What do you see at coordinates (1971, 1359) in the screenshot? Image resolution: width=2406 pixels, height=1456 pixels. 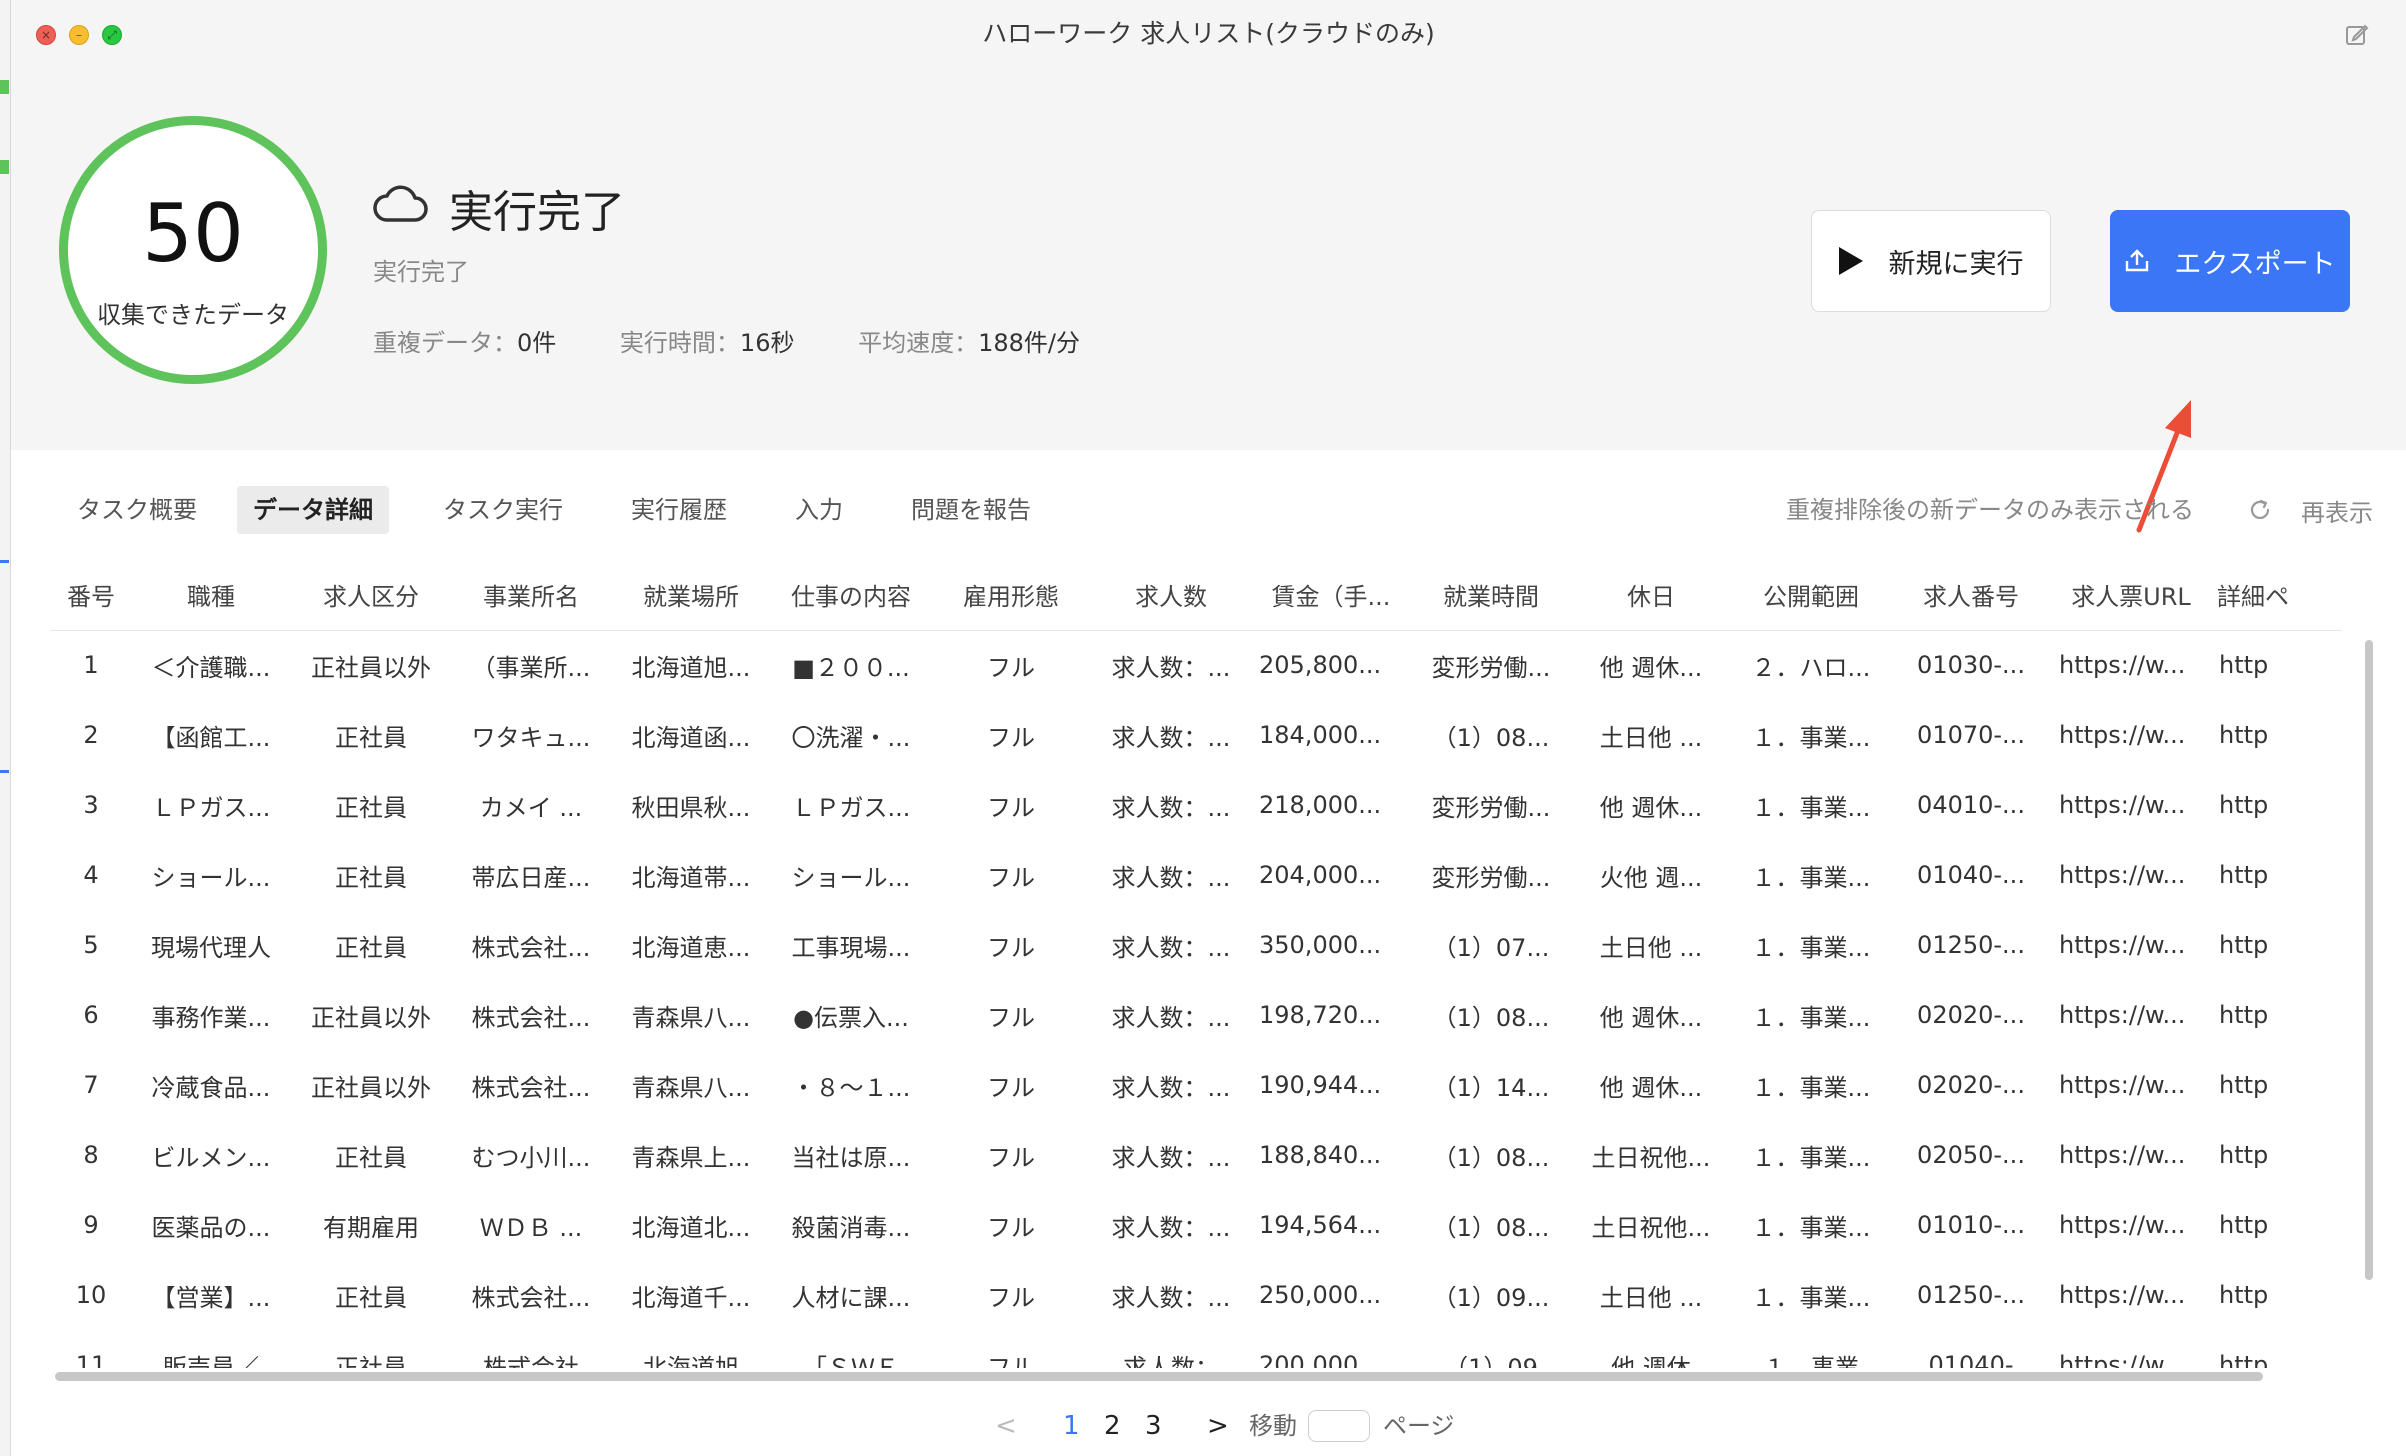 I see `table-cell: 01040-` at bounding box center [1971, 1359].